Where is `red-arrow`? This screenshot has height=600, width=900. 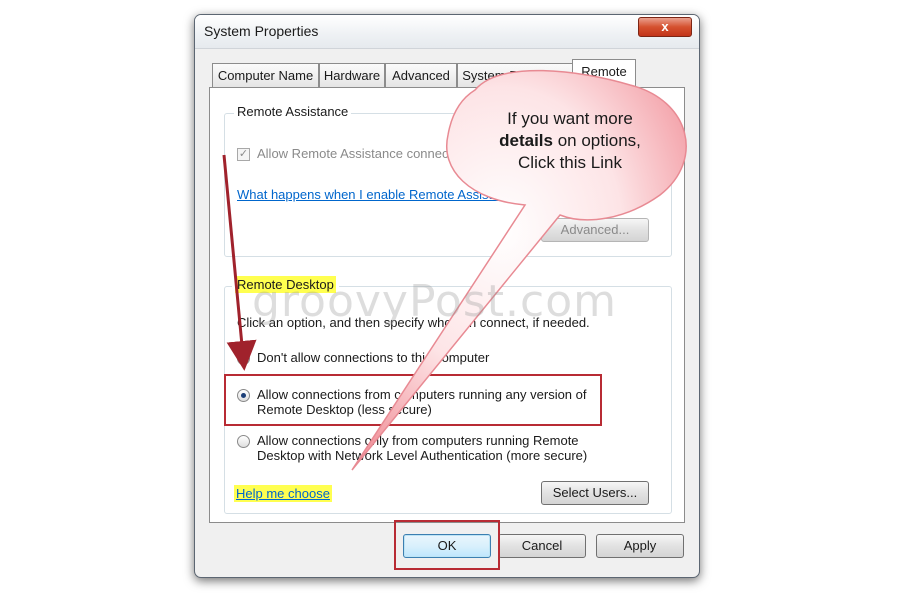
red-arrow is located at coordinates (239, 262).